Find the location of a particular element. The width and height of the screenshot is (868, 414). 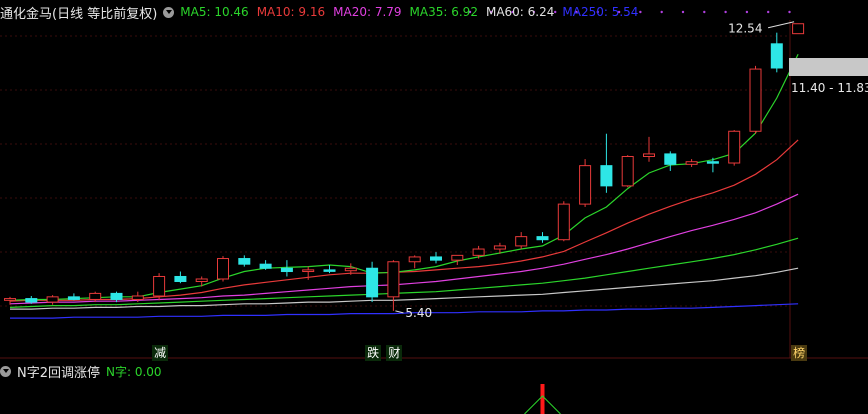

indicator-header: N字2回调涨停 N字: 0.00 is located at coordinates (81, 371).